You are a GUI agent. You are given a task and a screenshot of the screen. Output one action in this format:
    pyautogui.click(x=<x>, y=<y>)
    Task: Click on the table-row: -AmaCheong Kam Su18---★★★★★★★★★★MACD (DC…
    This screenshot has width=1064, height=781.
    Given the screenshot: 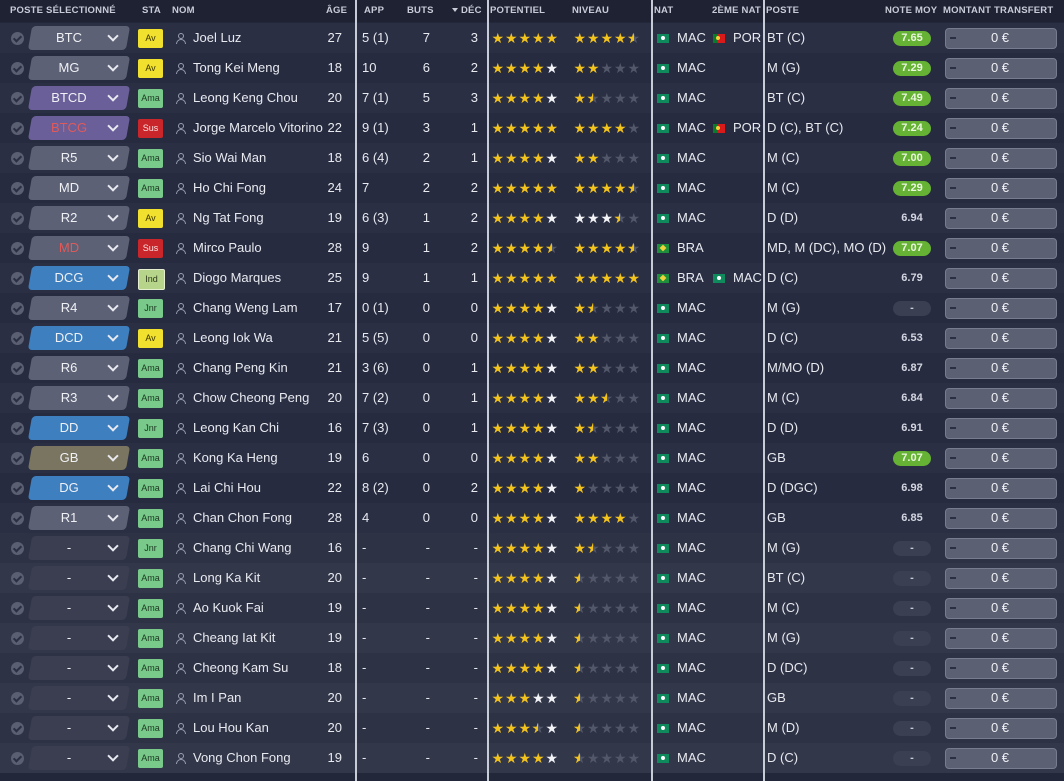 What is the action you would take?
    pyautogui.click(x=532, y=668)
    